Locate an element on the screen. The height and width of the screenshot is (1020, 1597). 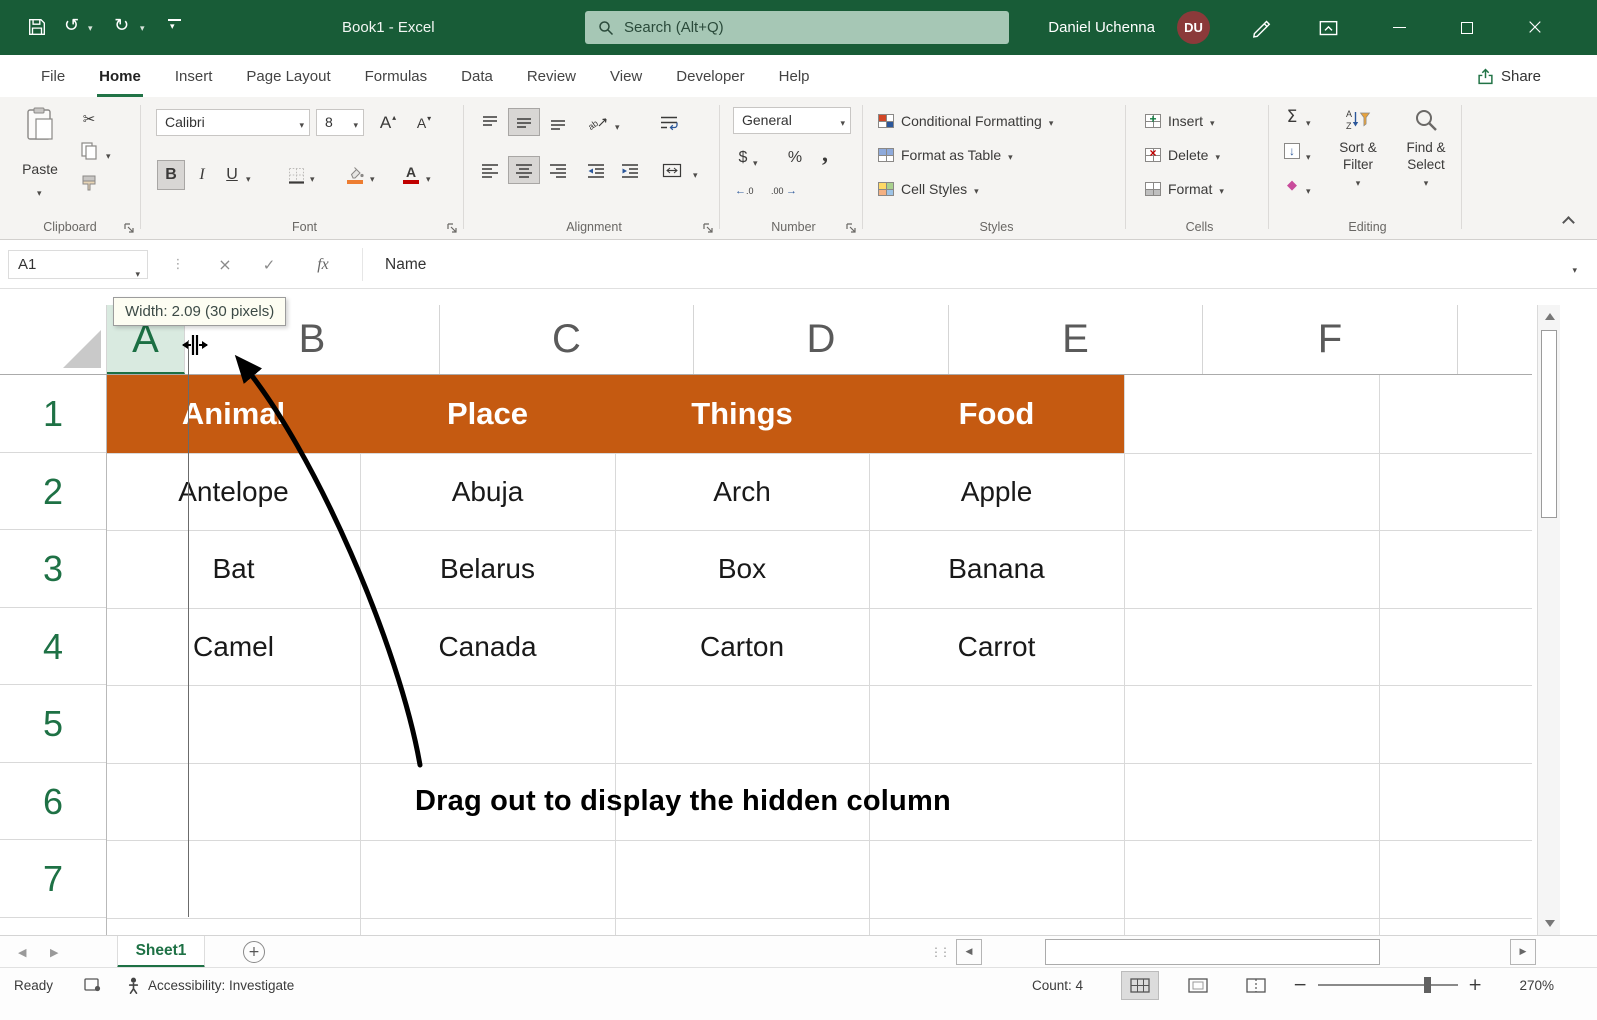
insert-function-button: fx is located at coordinates (323, 264).